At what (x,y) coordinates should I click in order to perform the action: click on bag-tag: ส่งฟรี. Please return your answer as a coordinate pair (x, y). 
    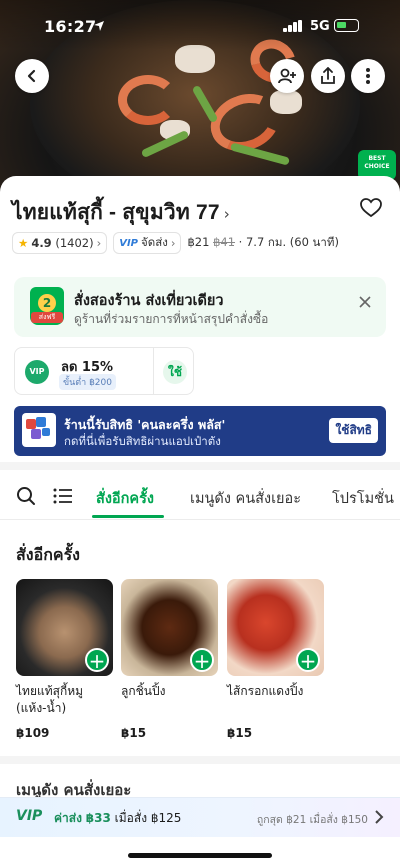
    Looking at the image, I should click on (47, 317).